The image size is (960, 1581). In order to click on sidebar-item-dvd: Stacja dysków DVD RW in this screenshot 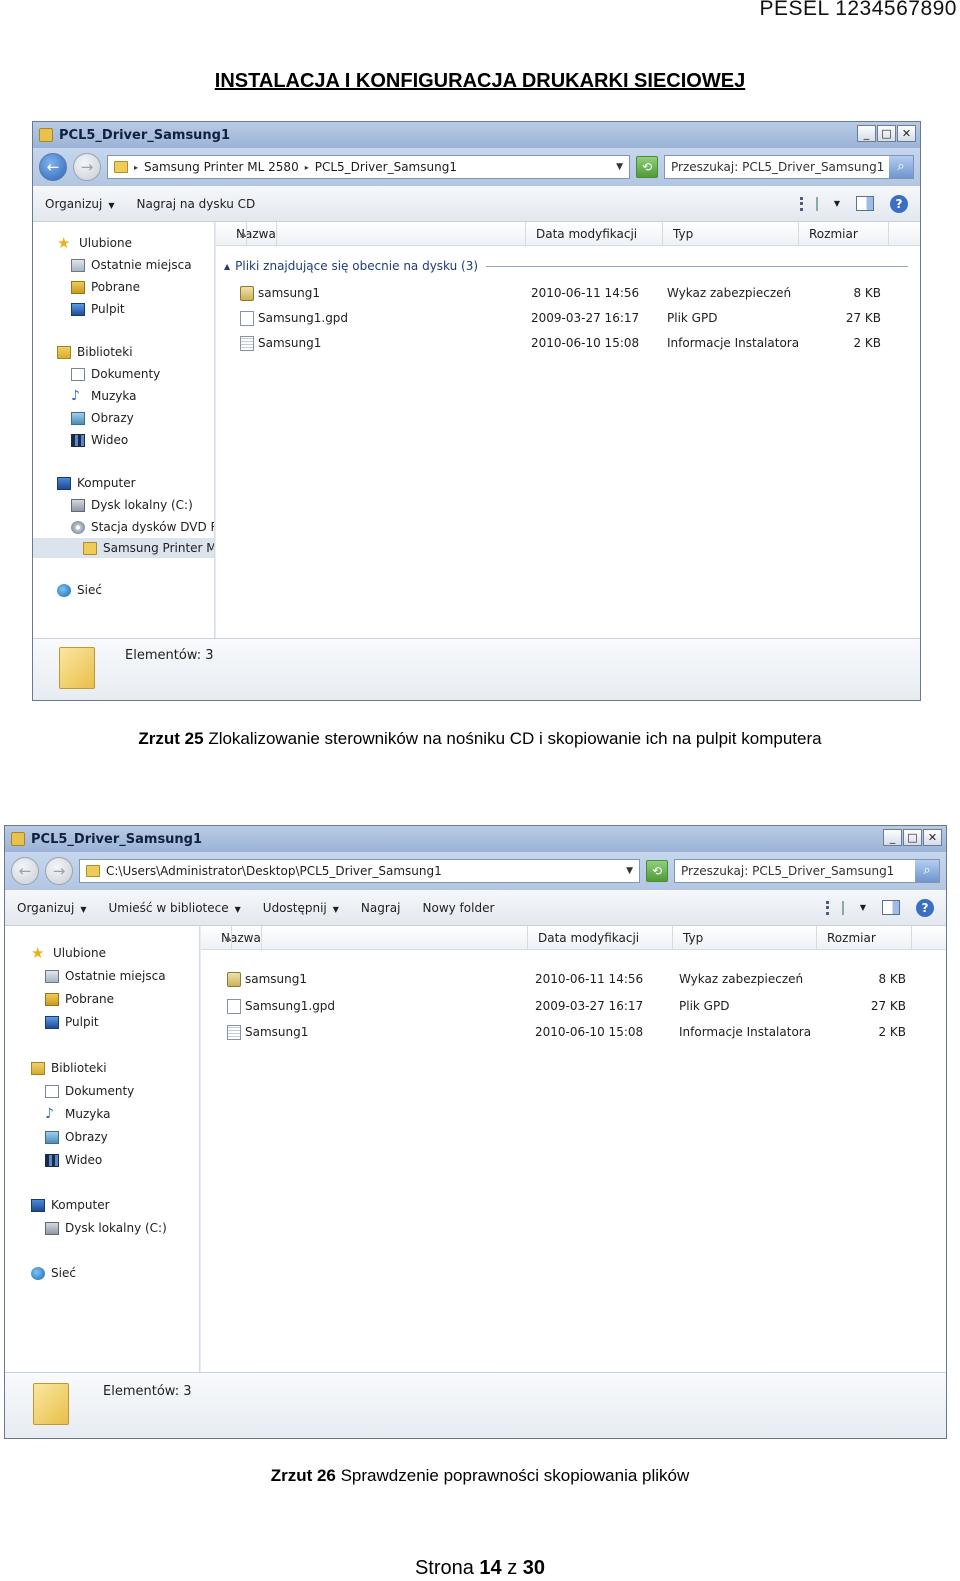, I will do `click(123, 527)`.